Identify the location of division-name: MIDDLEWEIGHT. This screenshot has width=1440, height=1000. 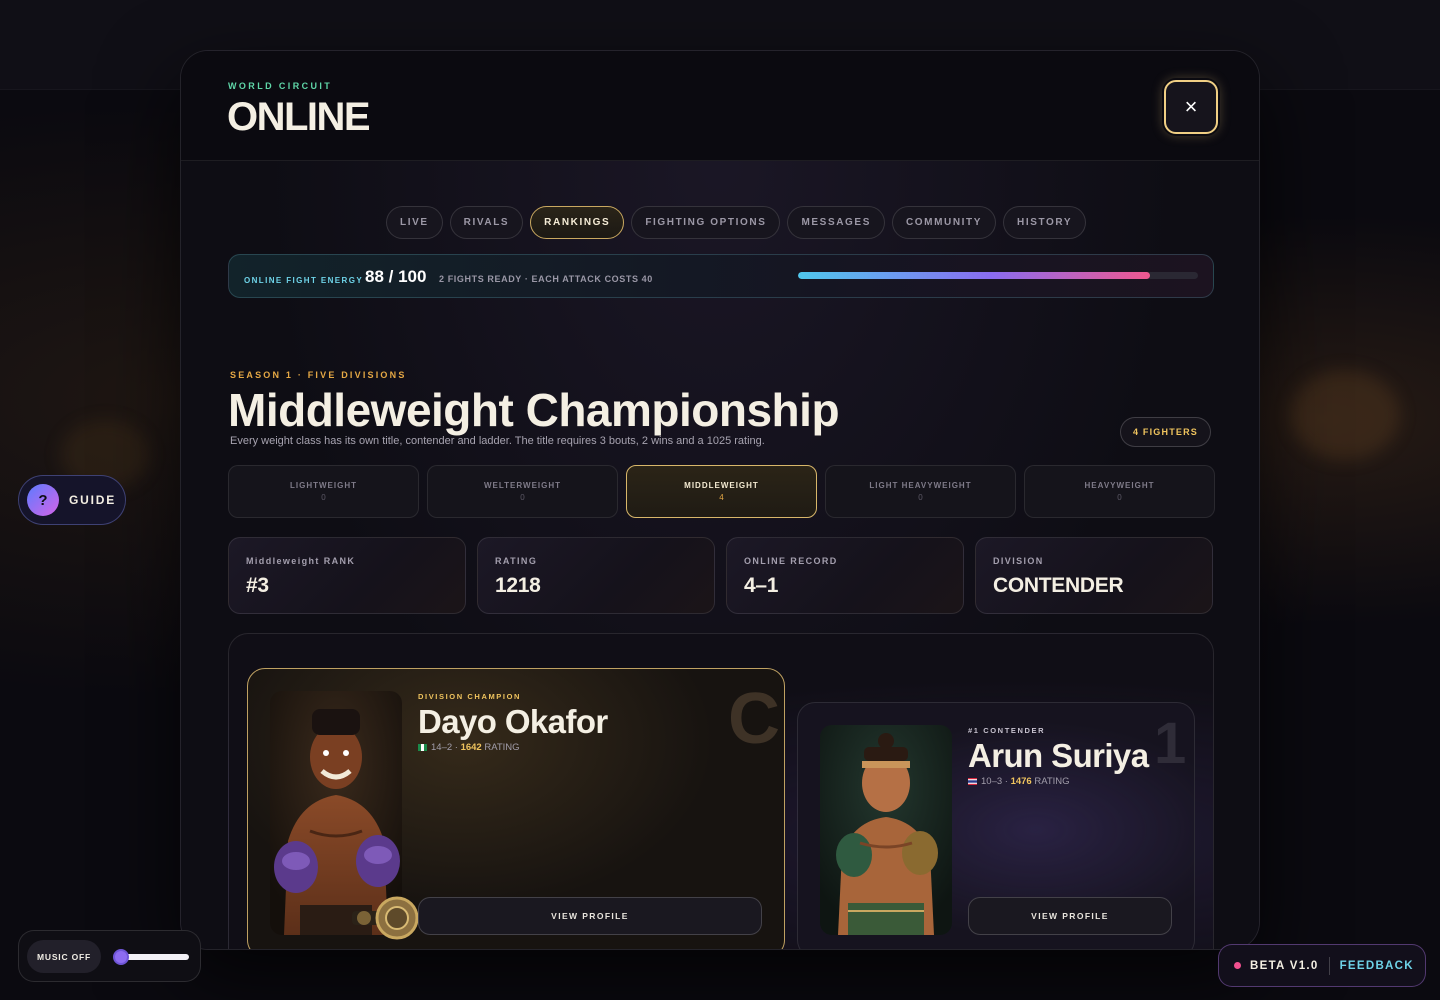
(721, 485).